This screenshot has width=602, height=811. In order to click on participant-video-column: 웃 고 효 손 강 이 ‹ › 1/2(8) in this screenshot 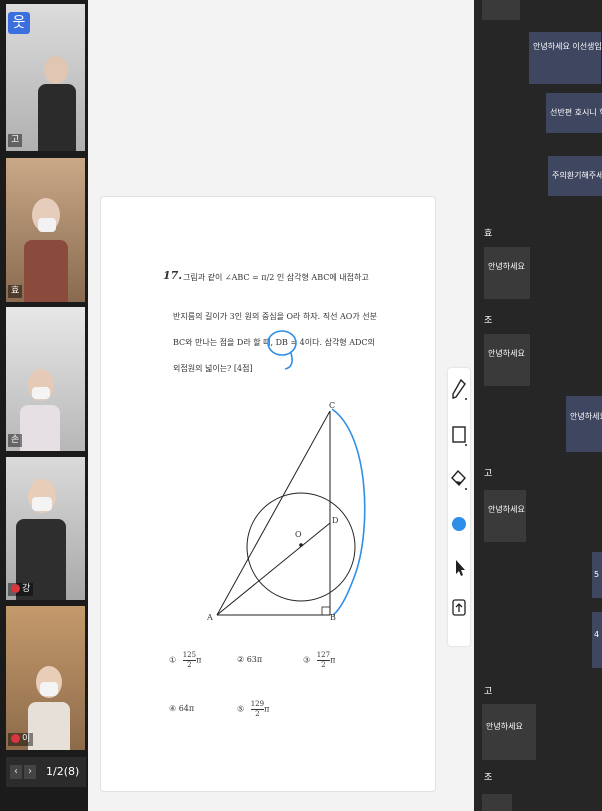, I will do `click(44, 405)`.